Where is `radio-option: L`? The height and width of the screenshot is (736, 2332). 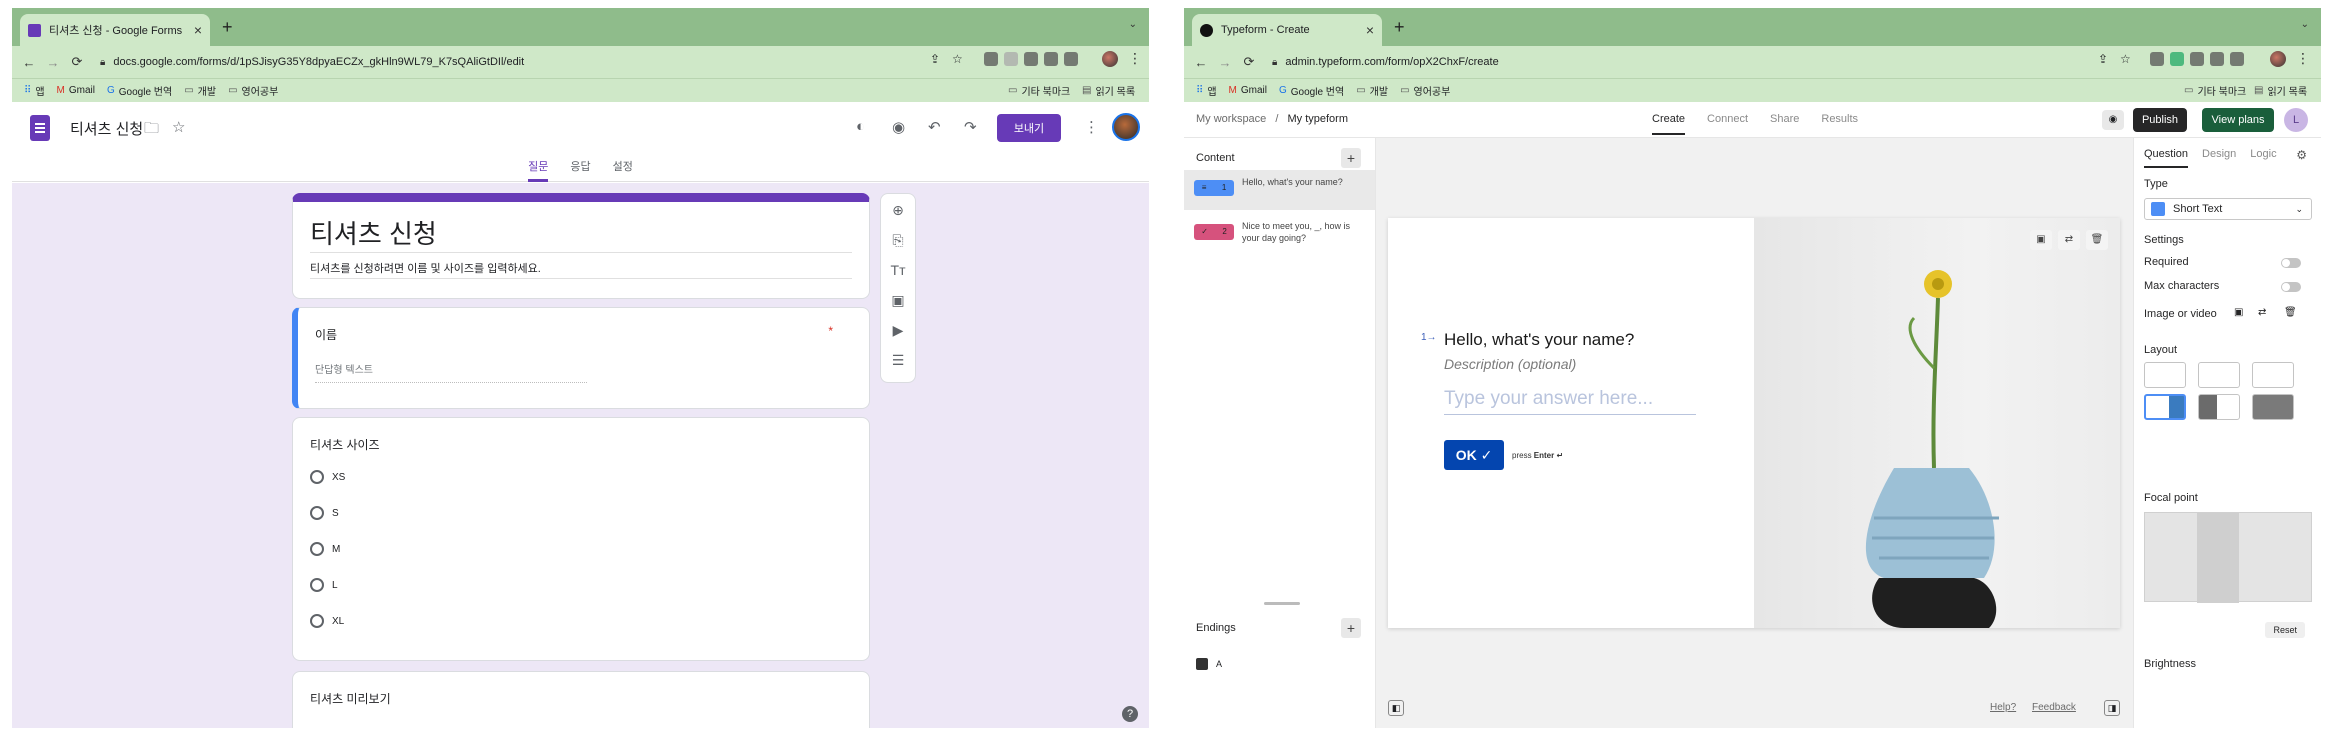
radio-option: L is located at coordinates (324, 585).